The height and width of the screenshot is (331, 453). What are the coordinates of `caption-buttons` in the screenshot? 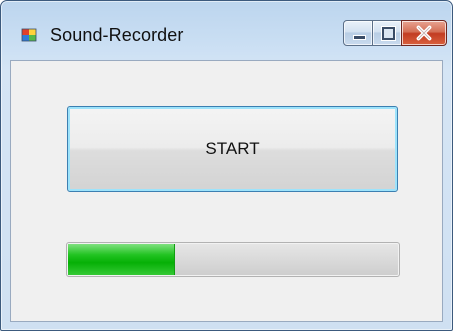 It's located at (395, 35).